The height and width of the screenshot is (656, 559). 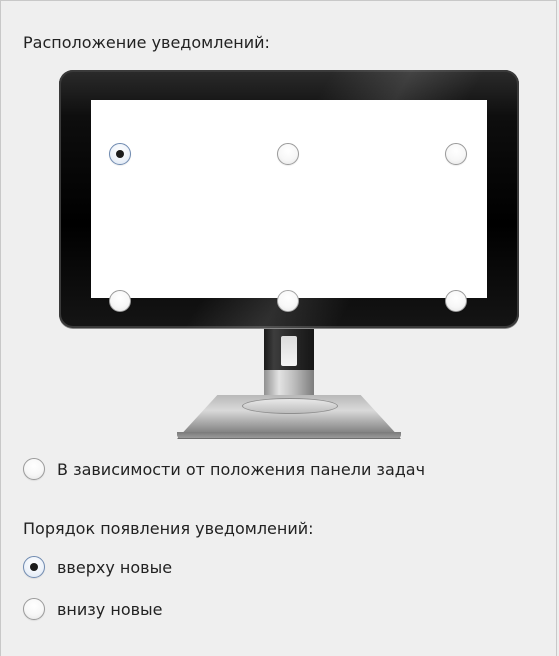 What do you see at coordinates (110, 609) in the screenshot?
I see `order-newest-bottom-label: внизу новые` at bounding box center [110, 609].